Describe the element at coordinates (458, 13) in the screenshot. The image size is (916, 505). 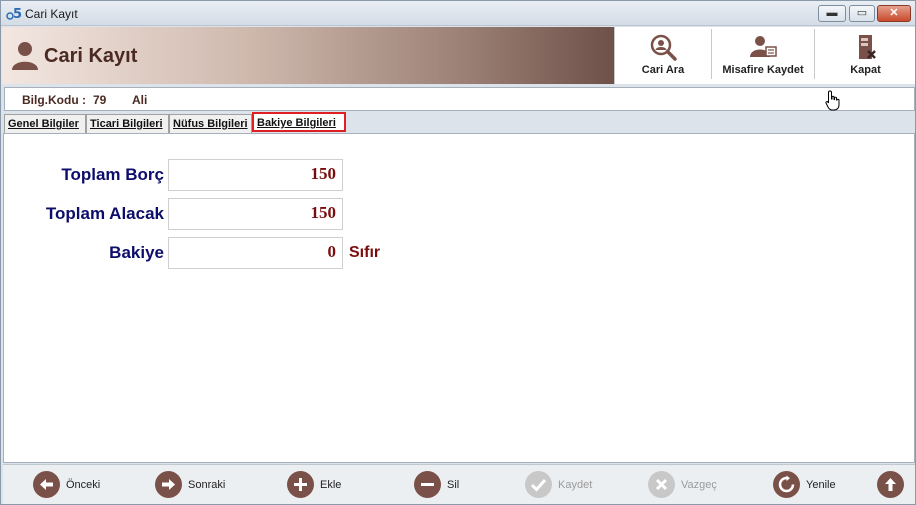
I see `title-bar: 5 Cari Kayıt ▬ ▭ ✕` at that location.